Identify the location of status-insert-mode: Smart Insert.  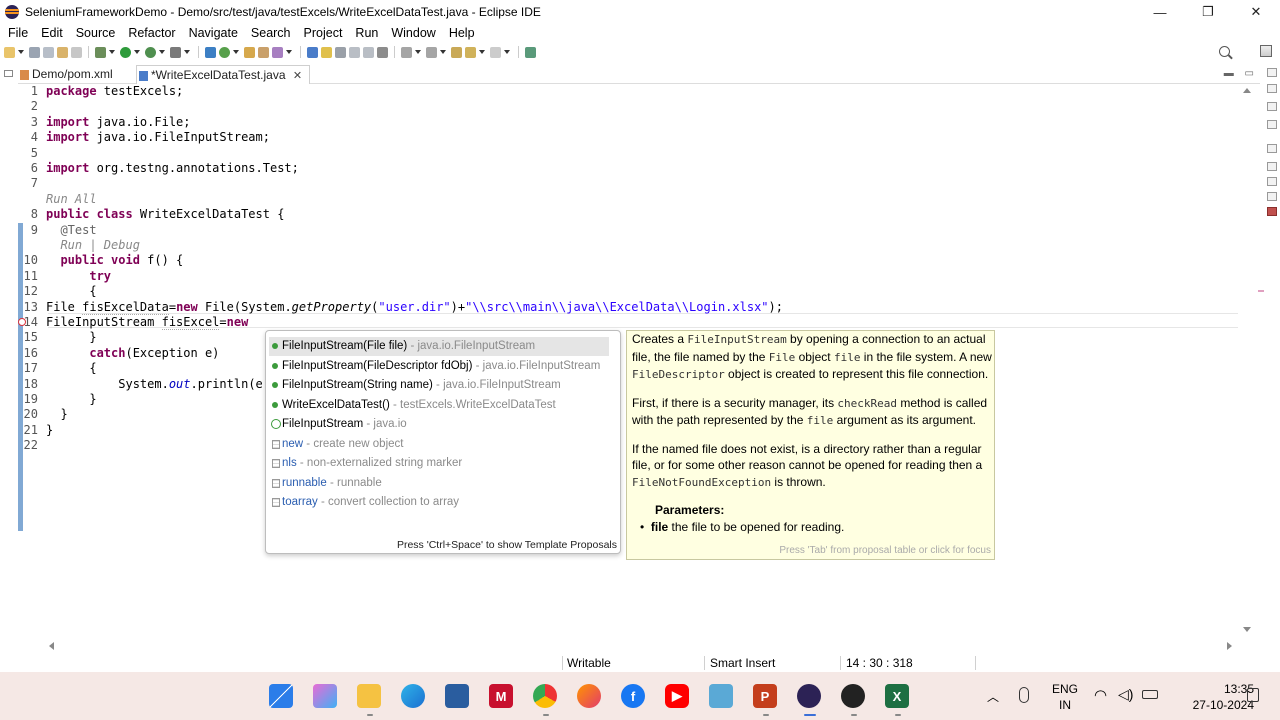
(742, 663).